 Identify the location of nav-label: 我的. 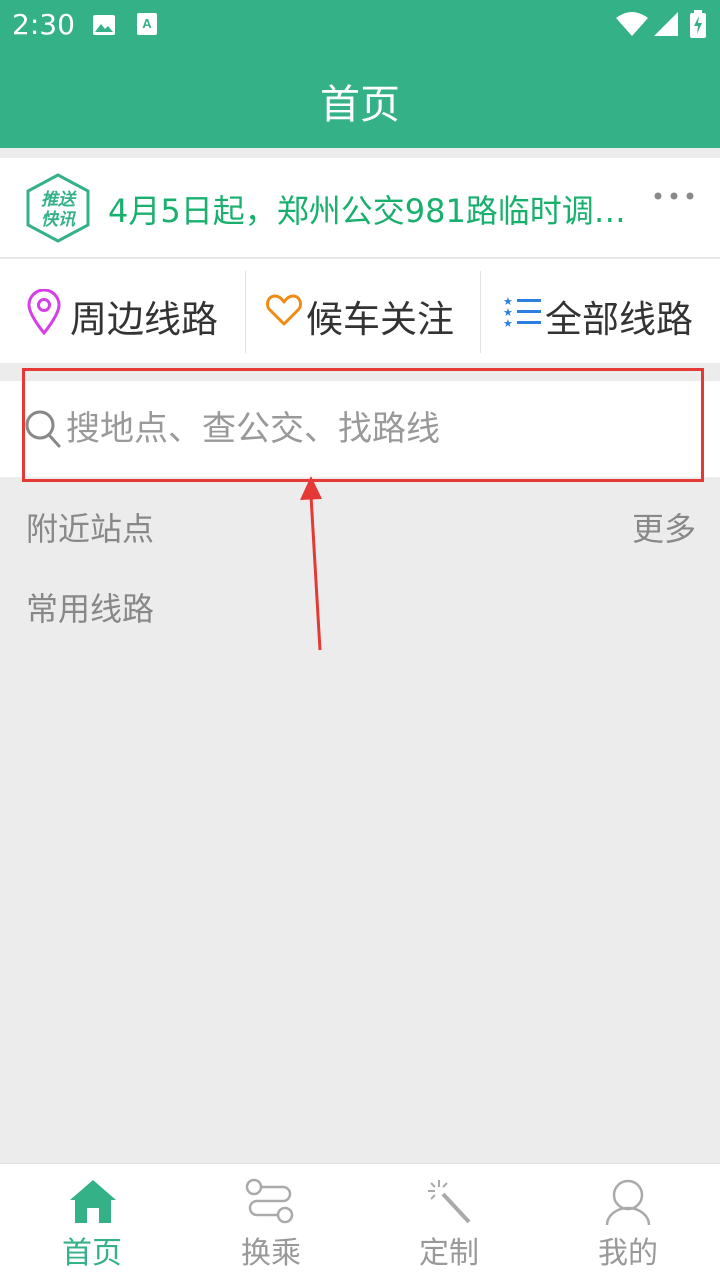
(628, 1253).